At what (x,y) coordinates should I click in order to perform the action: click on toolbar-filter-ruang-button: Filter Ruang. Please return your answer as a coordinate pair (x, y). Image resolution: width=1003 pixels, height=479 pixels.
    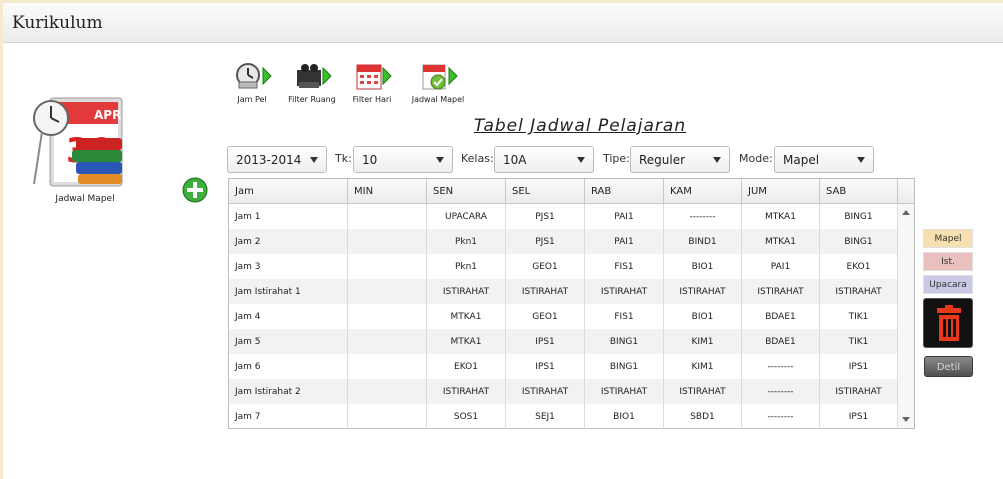
    Looking at the image, I should click on (312, 86).